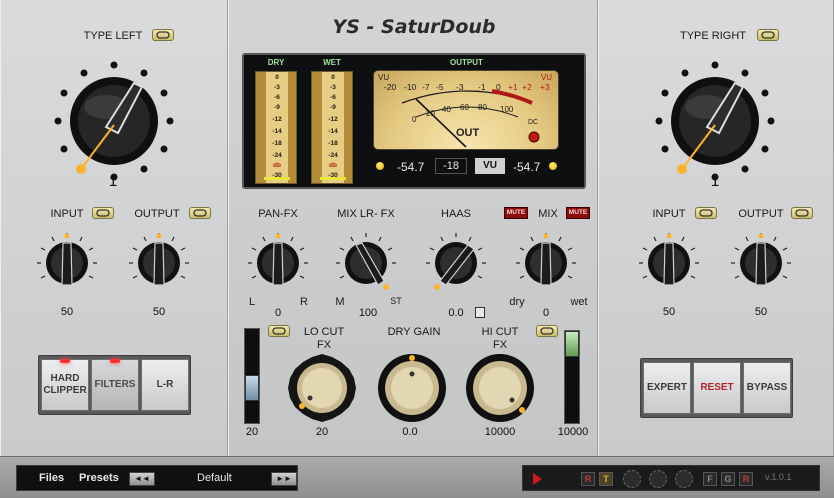 The image size is (834, 498). What do you see at coordinates (490, 166) in the screenshot?
I see `vu-mode-button: VU` at bounding box center [490, 166].